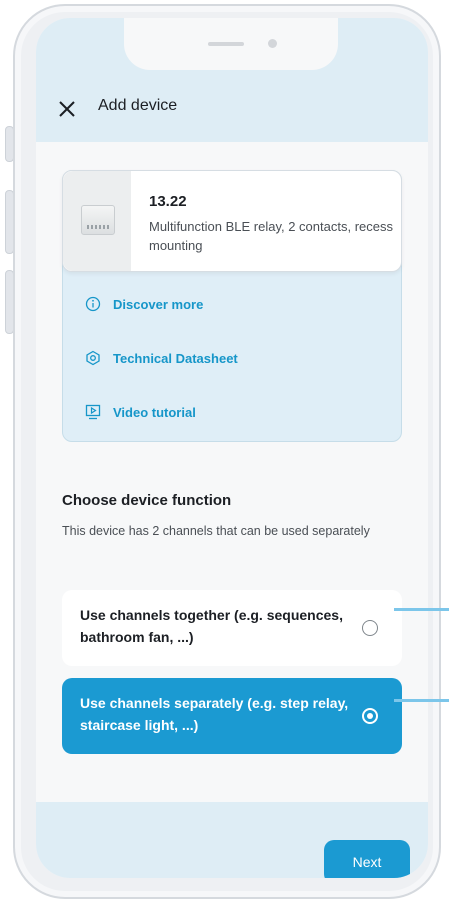  What do you see at coordinates (272, 43) in the screenshot?
I see `front-camera` at bounding box center [272, 43].